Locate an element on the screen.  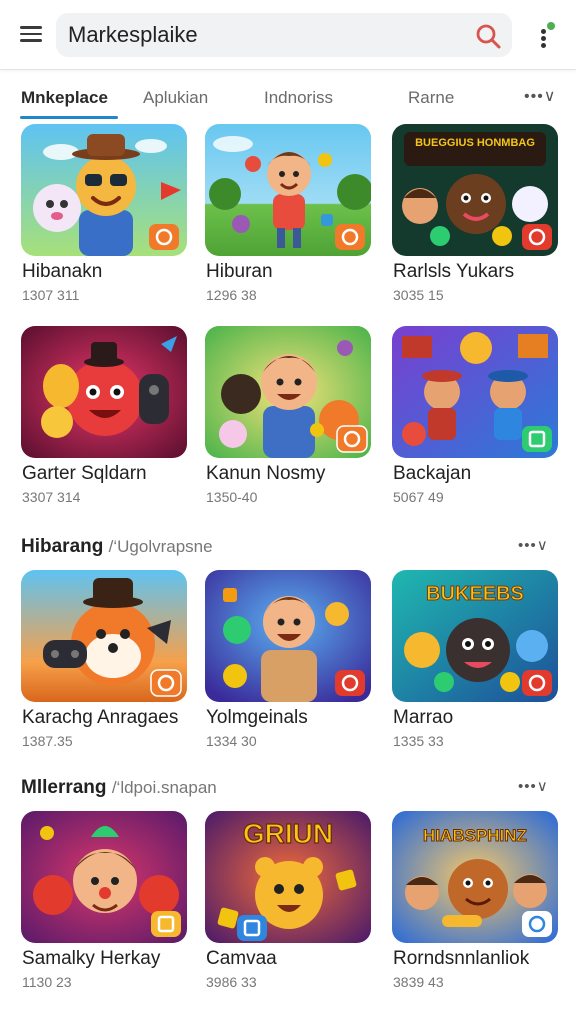
banner-text: HIABSPHINZ is located at coordinates (475, 835).